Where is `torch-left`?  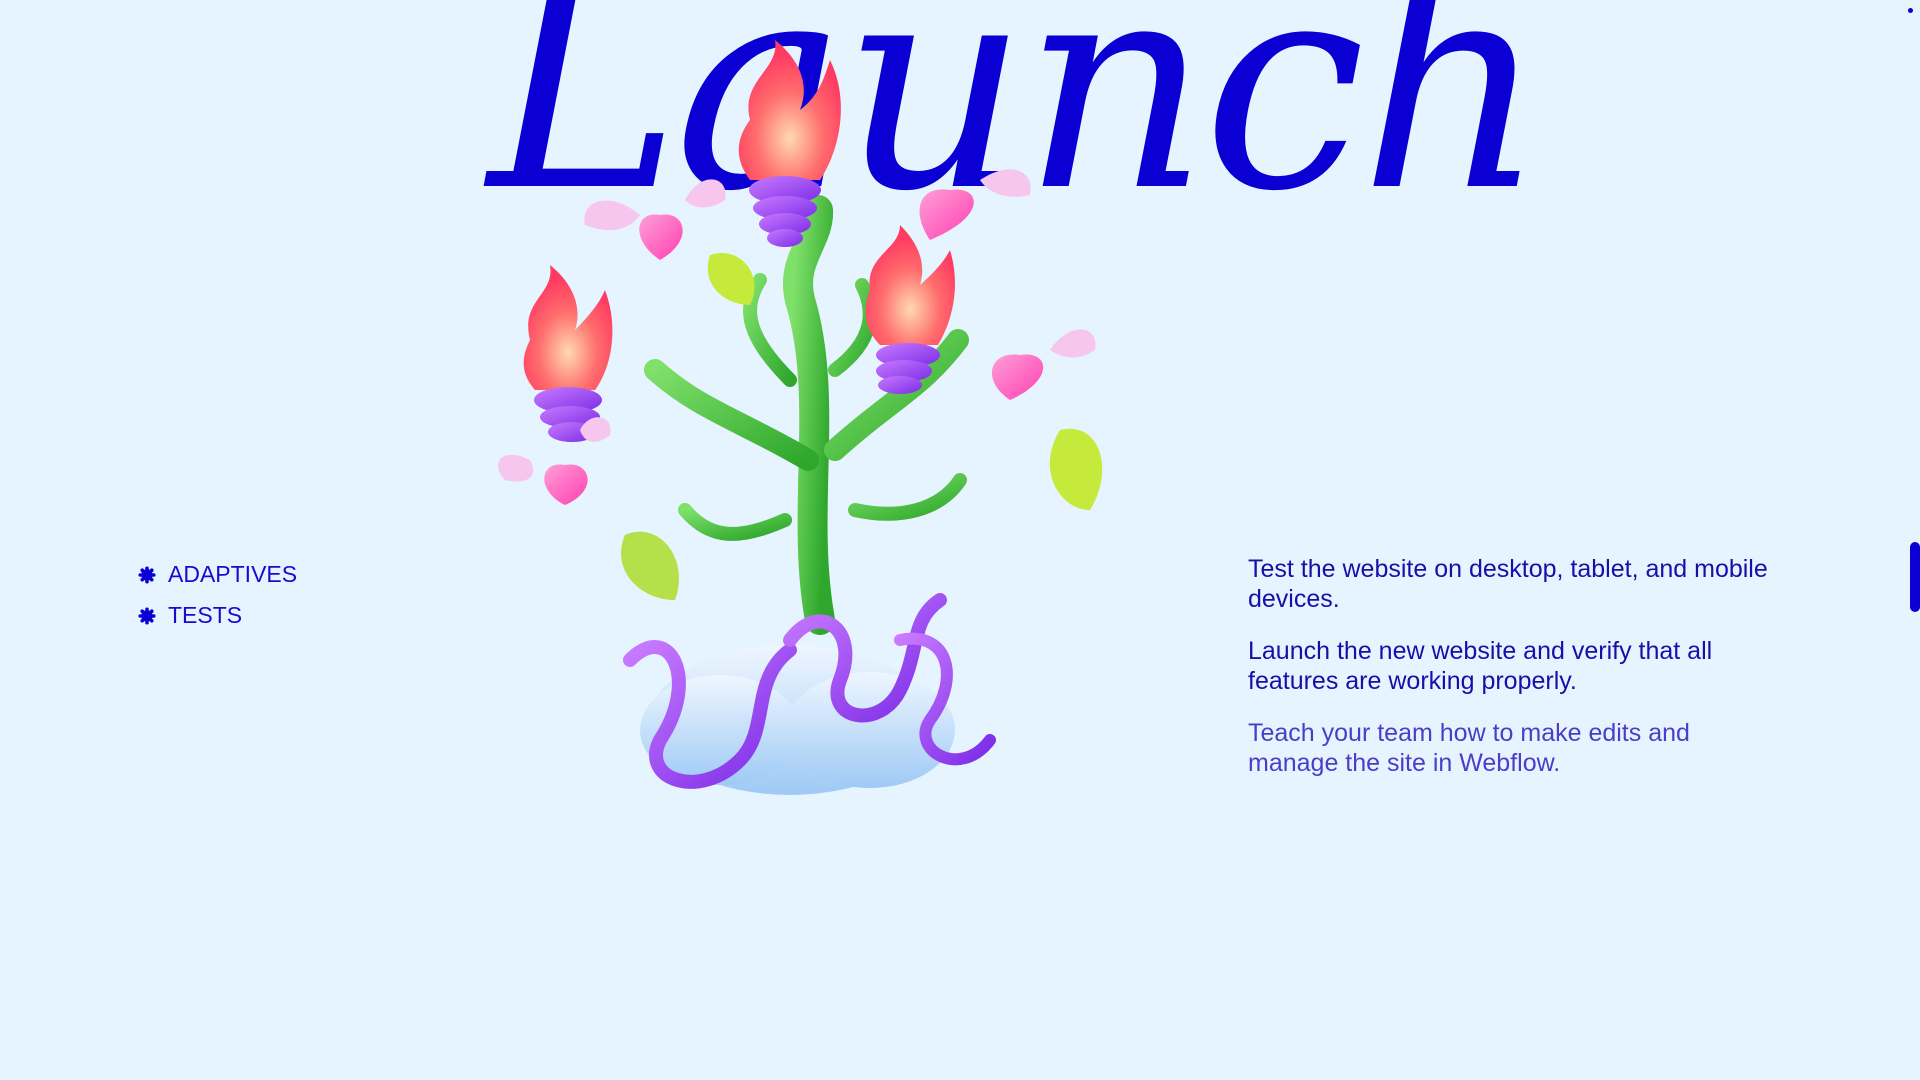 torch-left is located at coordinates (568, 353).